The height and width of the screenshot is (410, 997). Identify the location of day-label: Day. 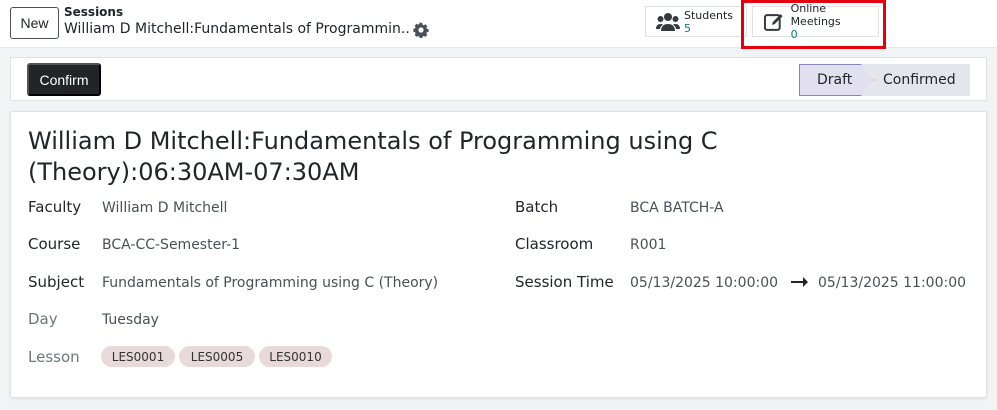
(43, 319).